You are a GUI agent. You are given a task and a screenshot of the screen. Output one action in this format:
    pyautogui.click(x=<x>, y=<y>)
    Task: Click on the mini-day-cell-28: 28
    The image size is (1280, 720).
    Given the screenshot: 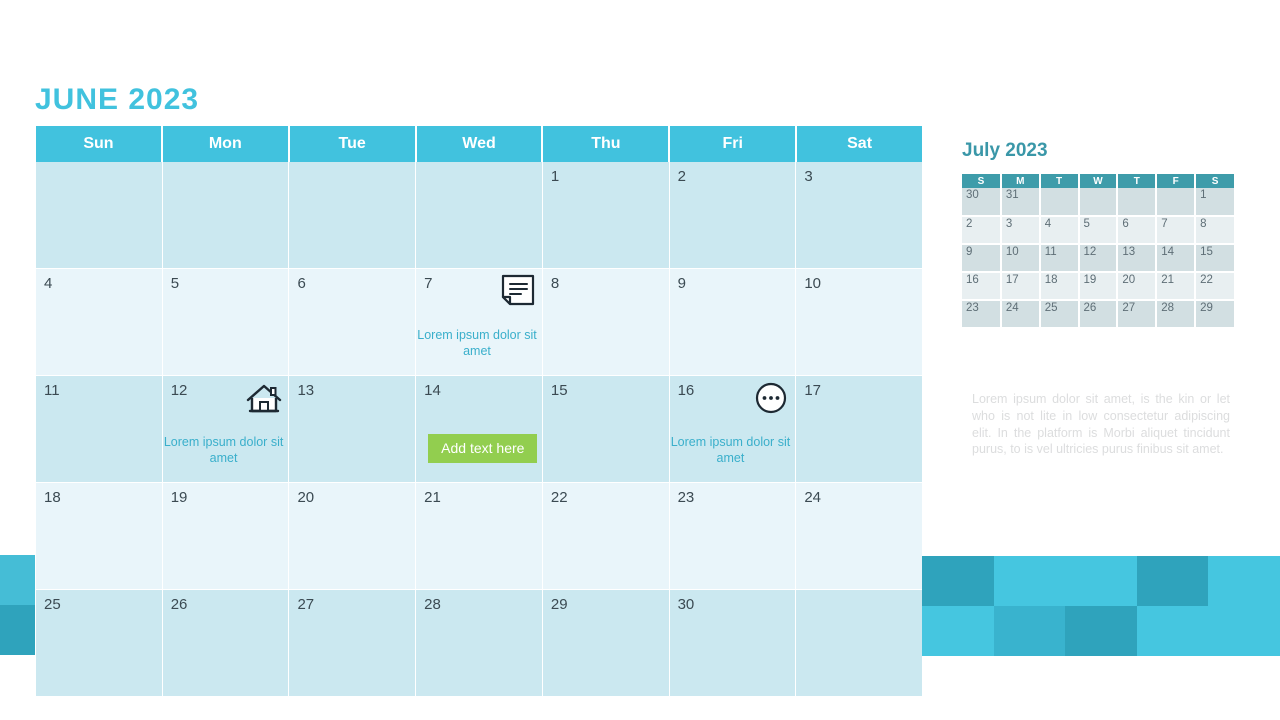 What is the action you would take?
    pyautogui.click(x=1176, y=314)
    